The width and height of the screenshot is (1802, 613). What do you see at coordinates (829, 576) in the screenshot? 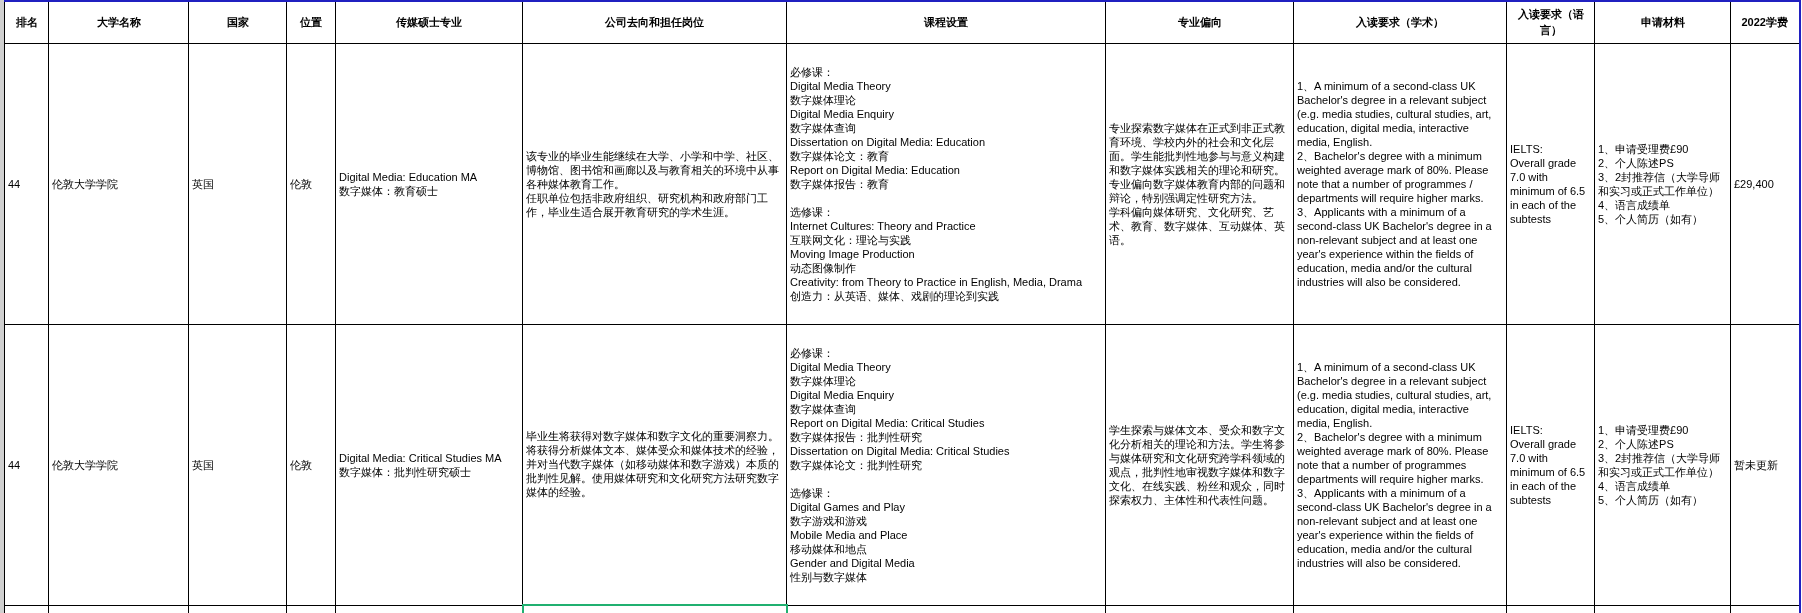
I see `cell-text: 性别与数字媒体` at bounding box center [829, 576].